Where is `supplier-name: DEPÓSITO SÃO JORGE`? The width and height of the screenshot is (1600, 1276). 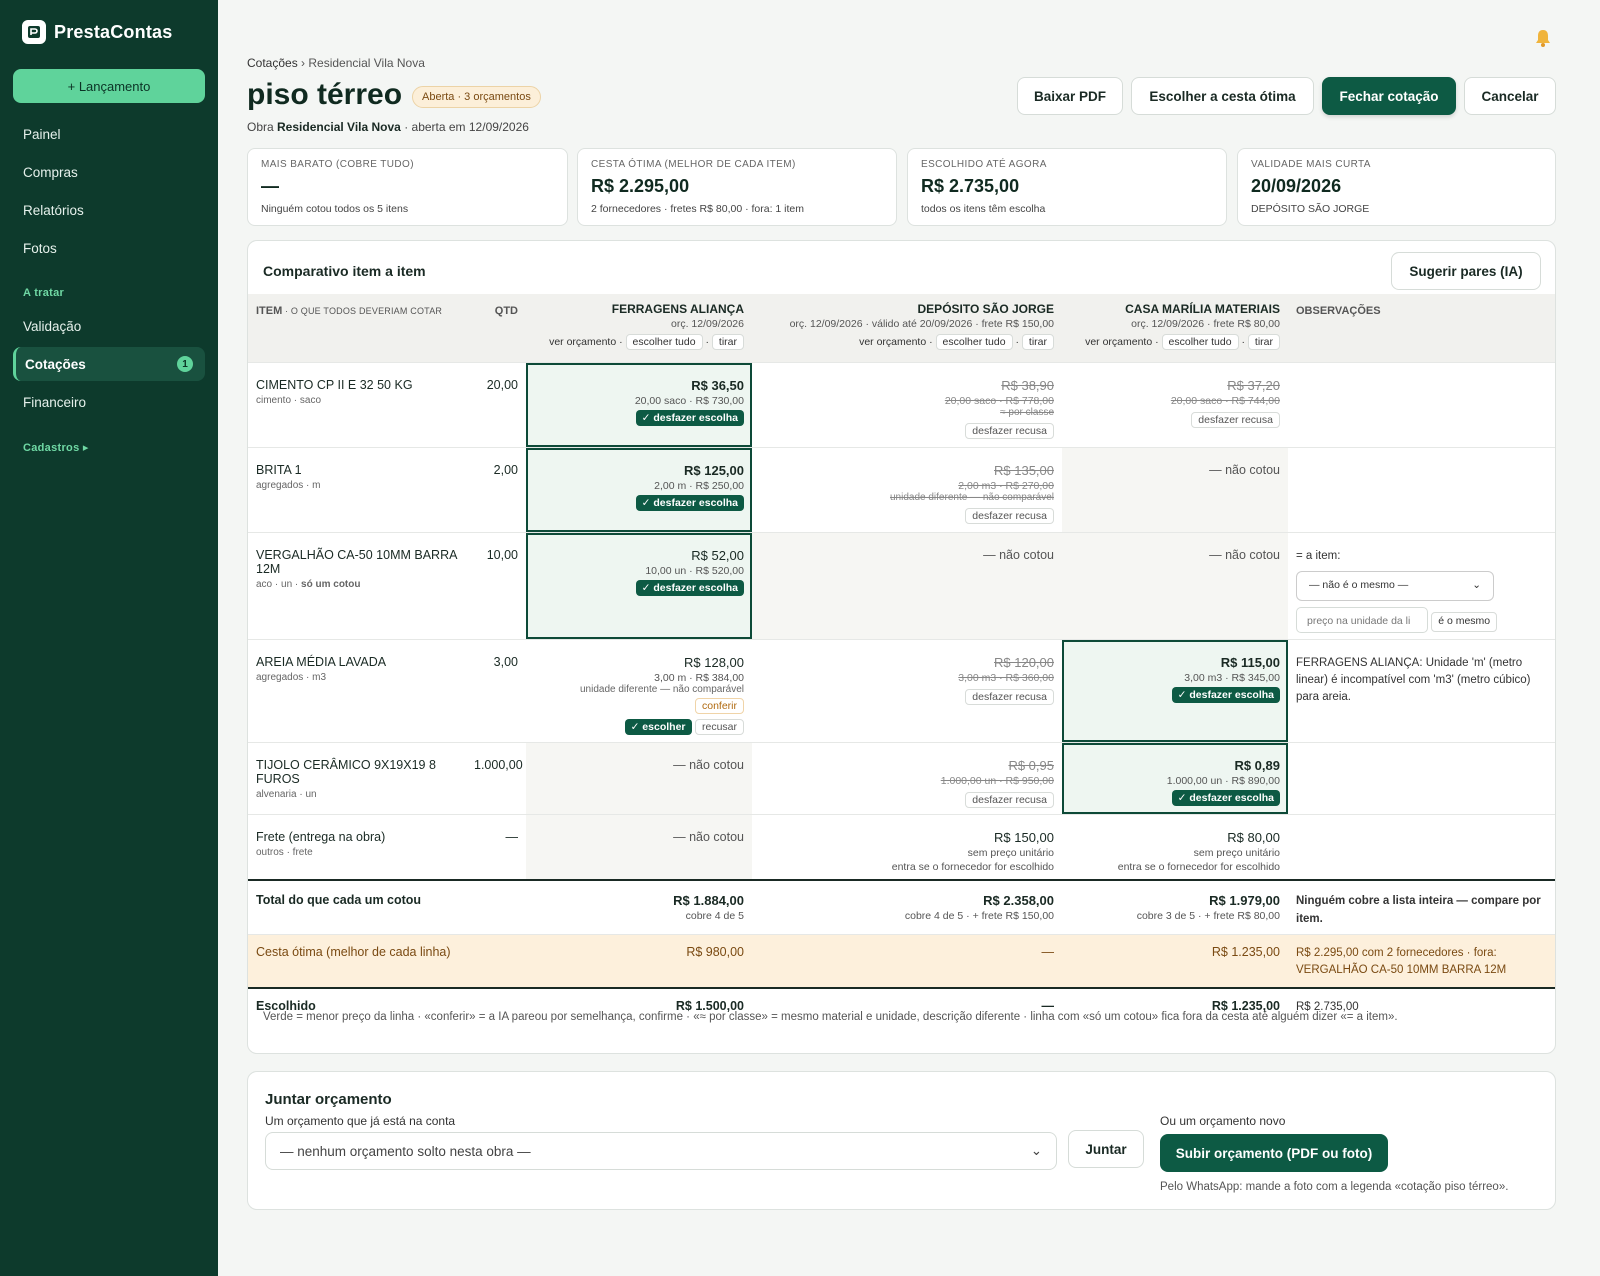 supplier-name: DEPÓSITO SÃO JORGE is located at coordinates (985, 309).